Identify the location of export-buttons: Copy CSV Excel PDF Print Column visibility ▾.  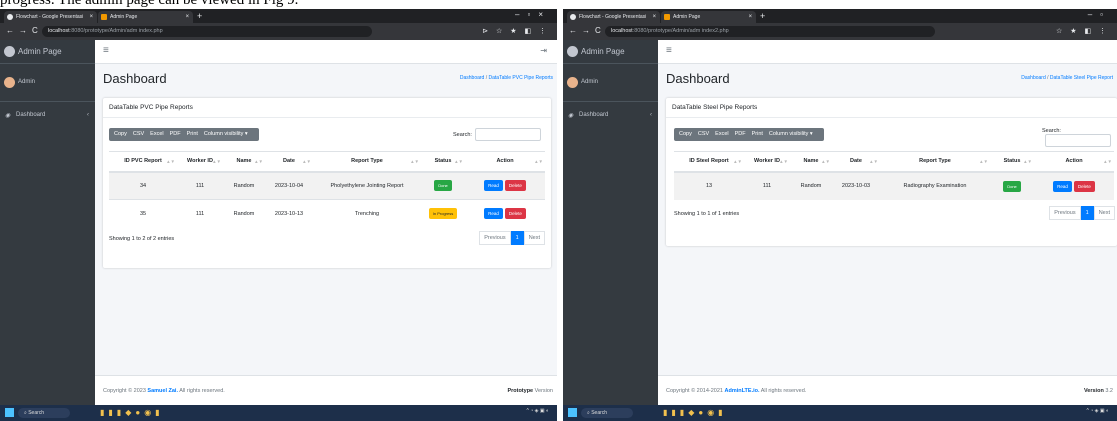
(749, 134).